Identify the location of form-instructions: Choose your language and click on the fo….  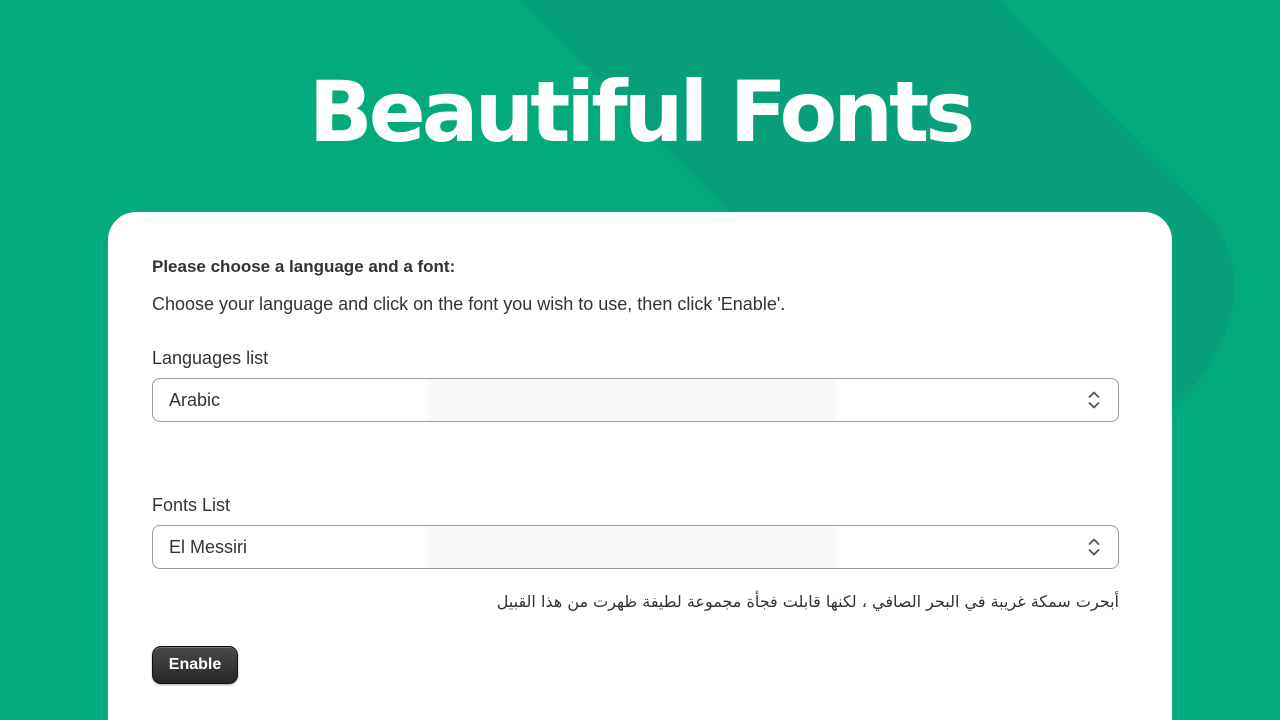
(469, 304).